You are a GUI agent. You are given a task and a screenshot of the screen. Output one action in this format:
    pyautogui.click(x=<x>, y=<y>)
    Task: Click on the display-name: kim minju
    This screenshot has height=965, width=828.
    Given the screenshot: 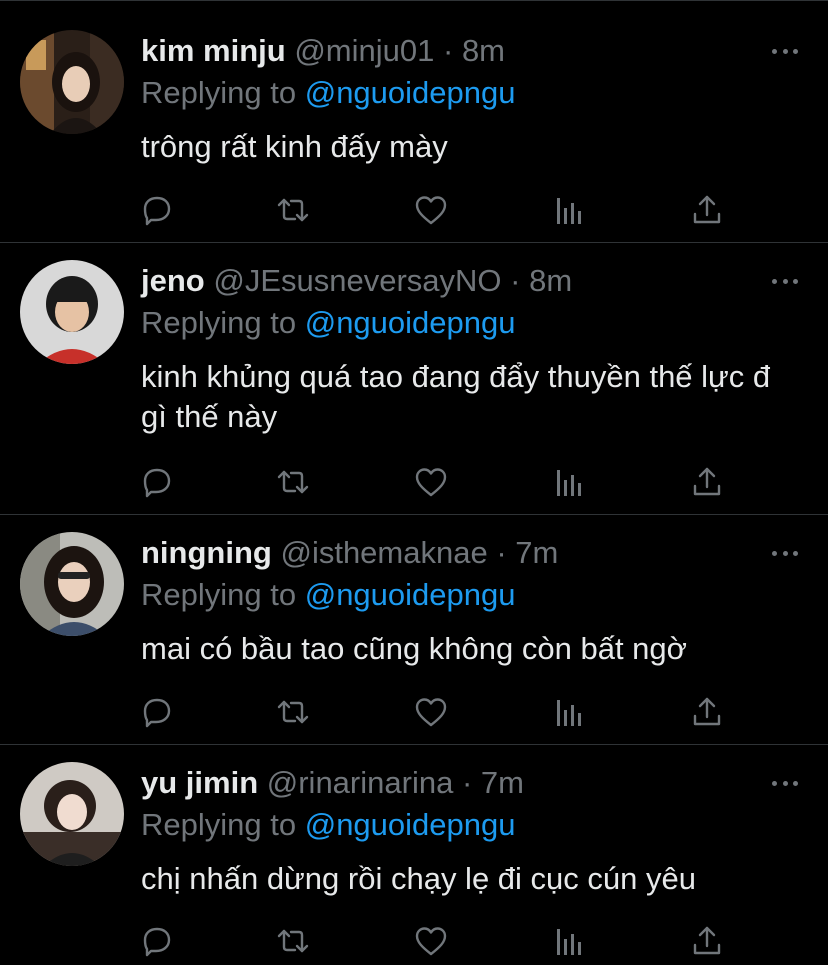 What is the action you would take?
    pyautogui.click(x=213, y=50)
    